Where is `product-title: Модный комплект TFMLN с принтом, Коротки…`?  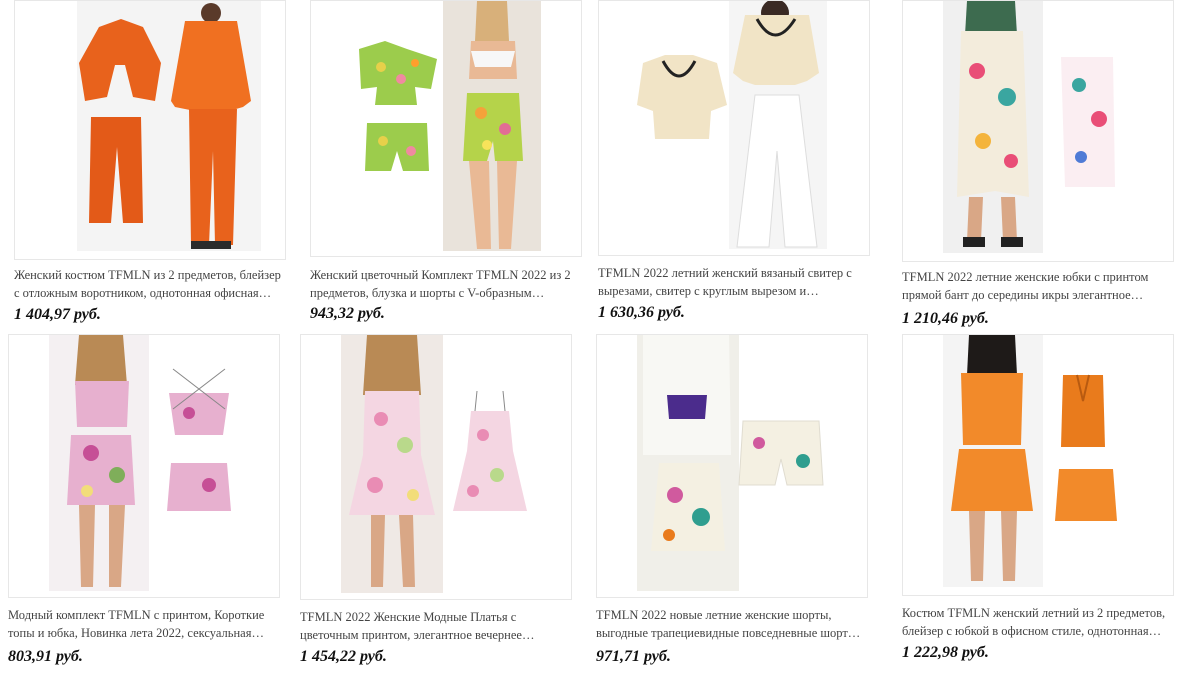 product-title: Модный комплект TFMLN с принтом, Коротки… is located at coordinates (144, 624).